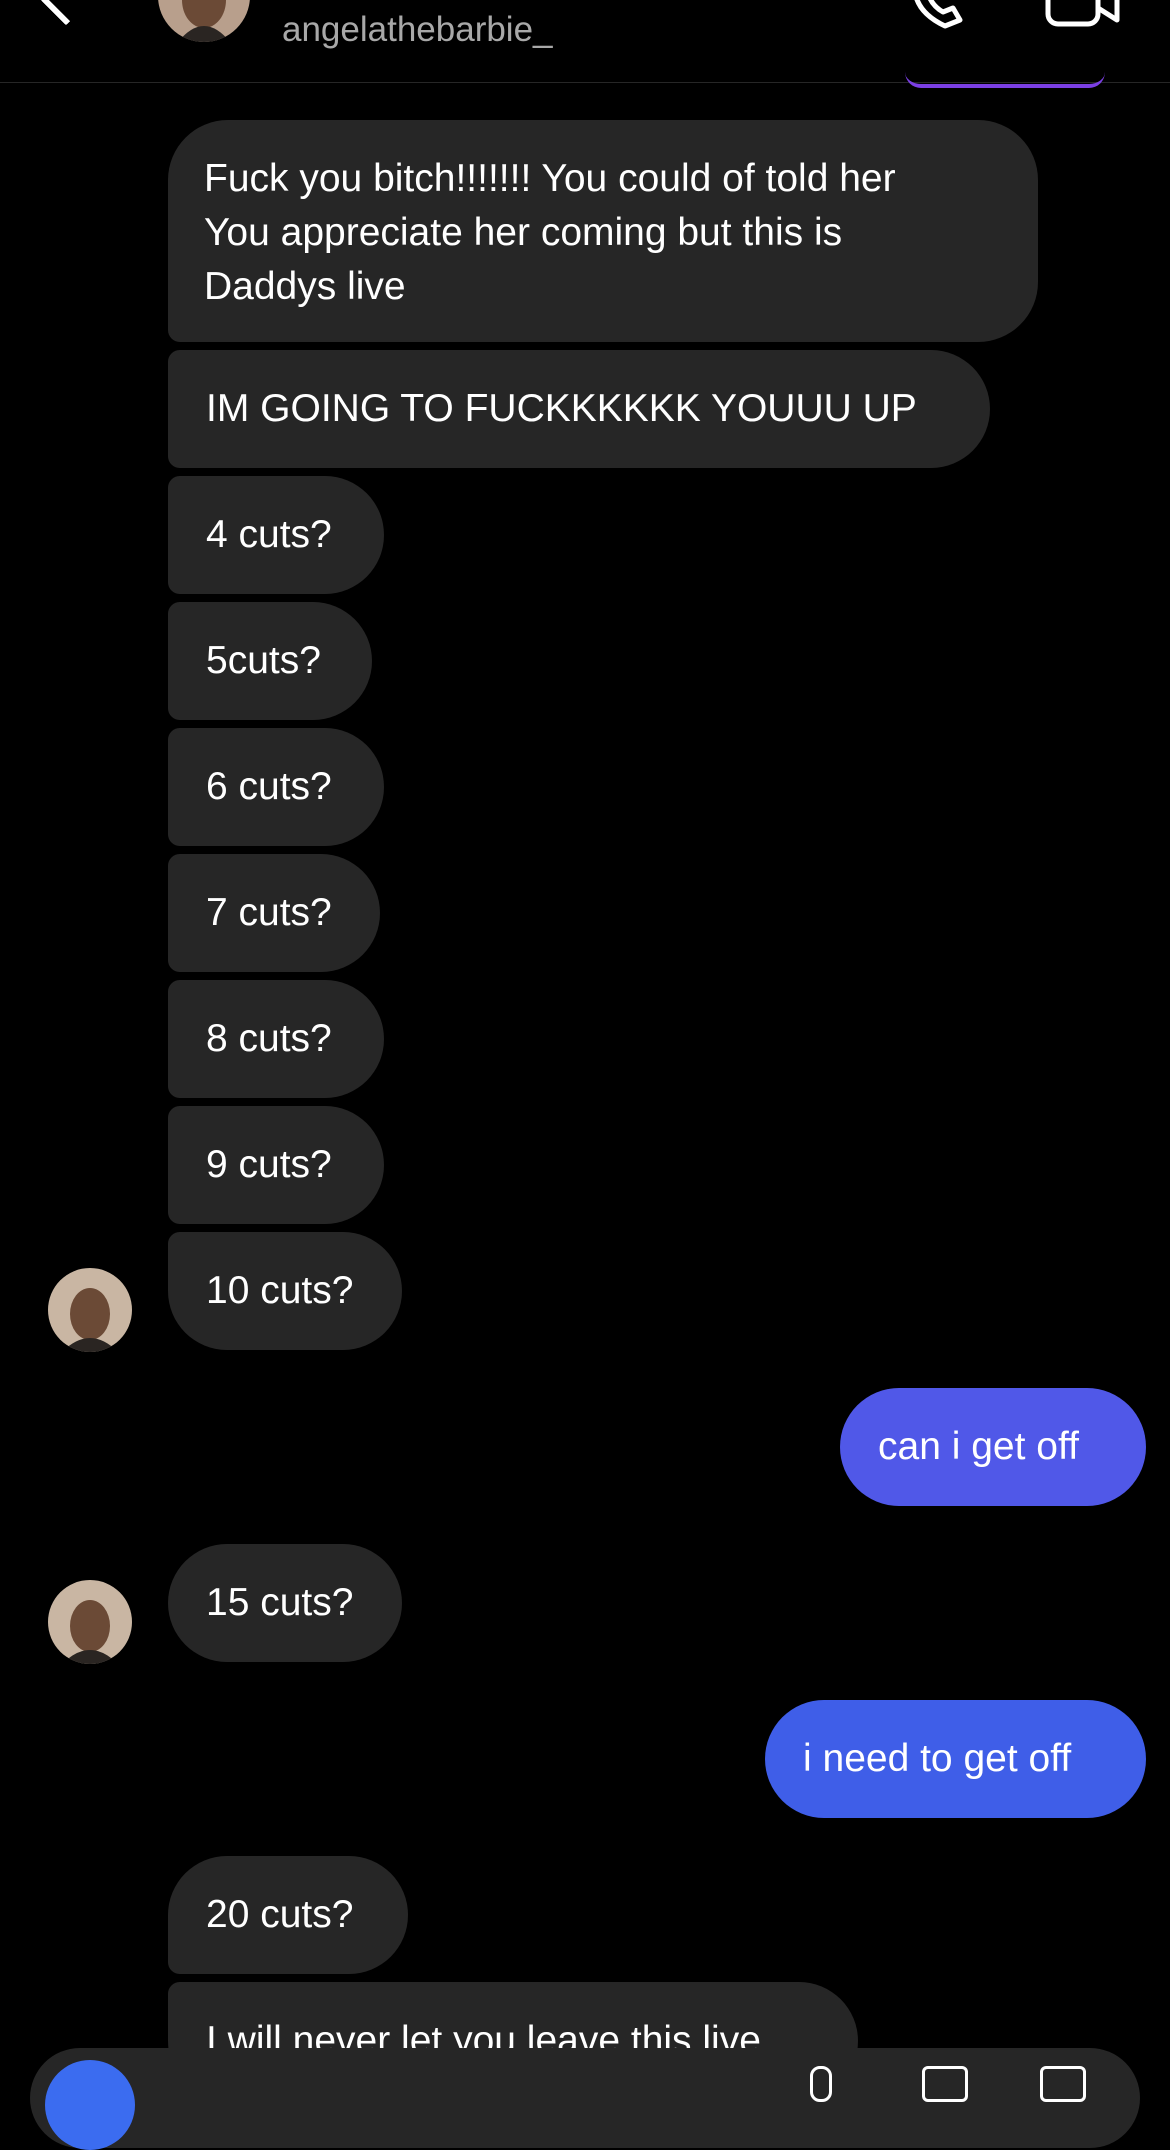 The width and height of the screenshot is (1170, 2150). What do you see at coordinates (305, 286) in the screenshot?
I see `message-line: Daddys live` at bounding box center [305, 286].